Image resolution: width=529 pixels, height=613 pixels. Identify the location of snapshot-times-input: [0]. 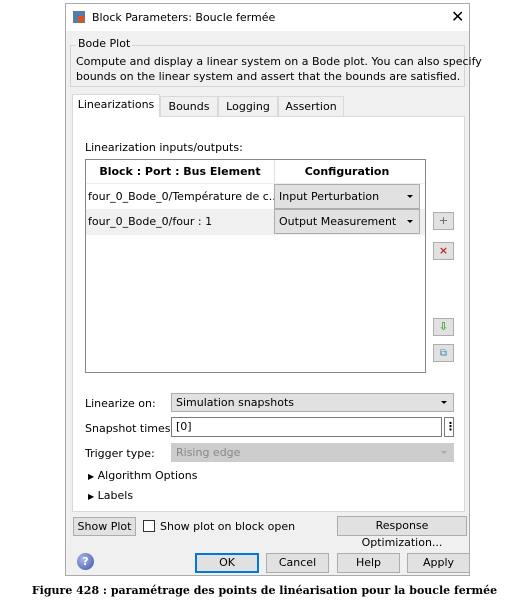
(306, 427).